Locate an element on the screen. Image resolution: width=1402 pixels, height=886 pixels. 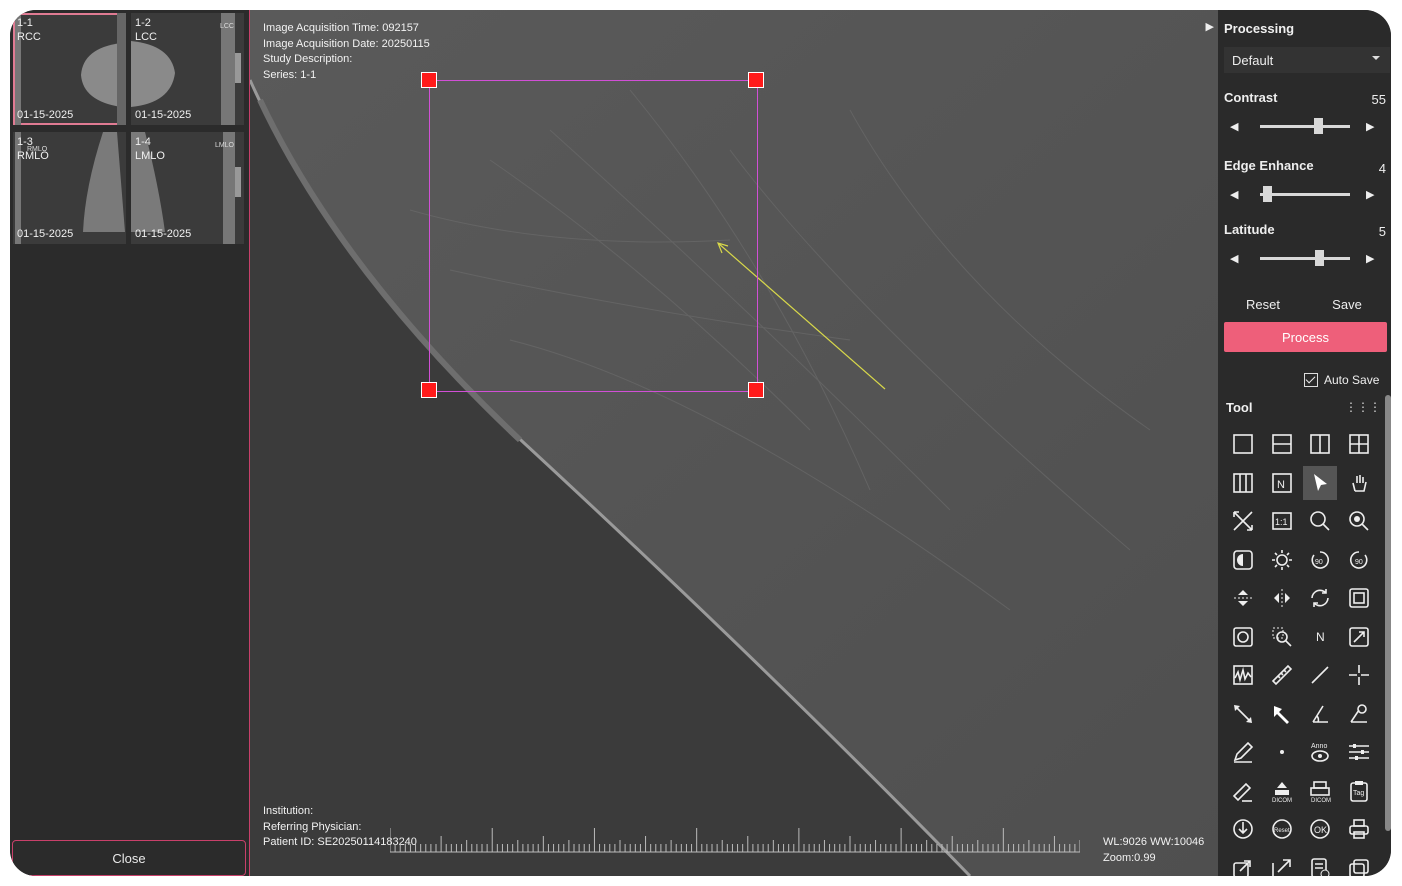
ok-icon: OK is located at coordinates (1320, 829).